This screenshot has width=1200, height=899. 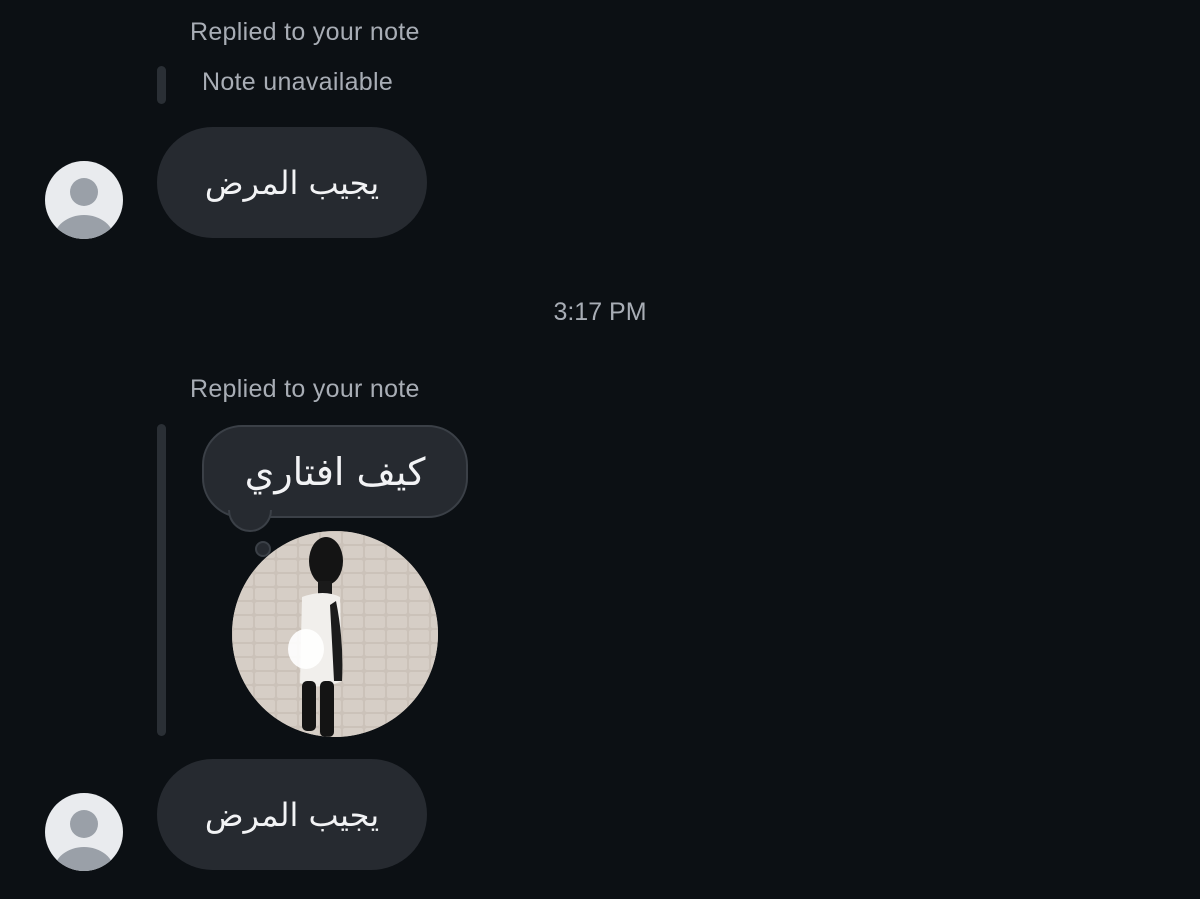 I want to click on note-text-bubble: كيف افتاري, so click(x=335, y=471).